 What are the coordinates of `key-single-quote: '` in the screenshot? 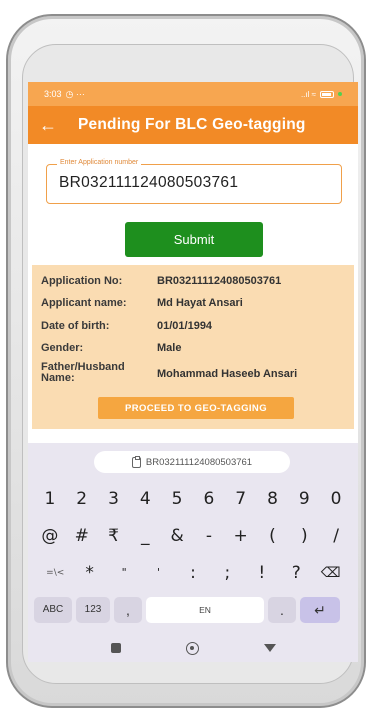 It's located at (158, 573).